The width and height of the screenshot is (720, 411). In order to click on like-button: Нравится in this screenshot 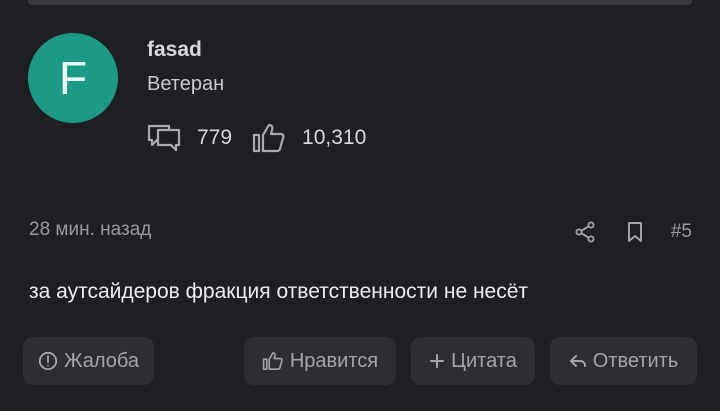, I will do `click(320, 361)`.